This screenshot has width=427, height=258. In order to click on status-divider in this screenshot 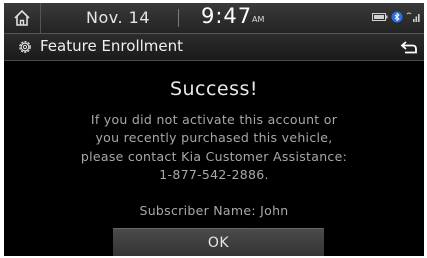, I will do `click(178, 18)`.